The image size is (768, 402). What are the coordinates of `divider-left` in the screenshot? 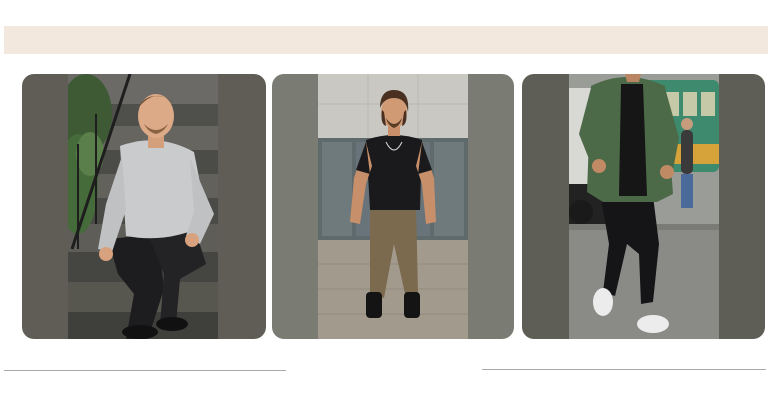 It's located at (145, 370).